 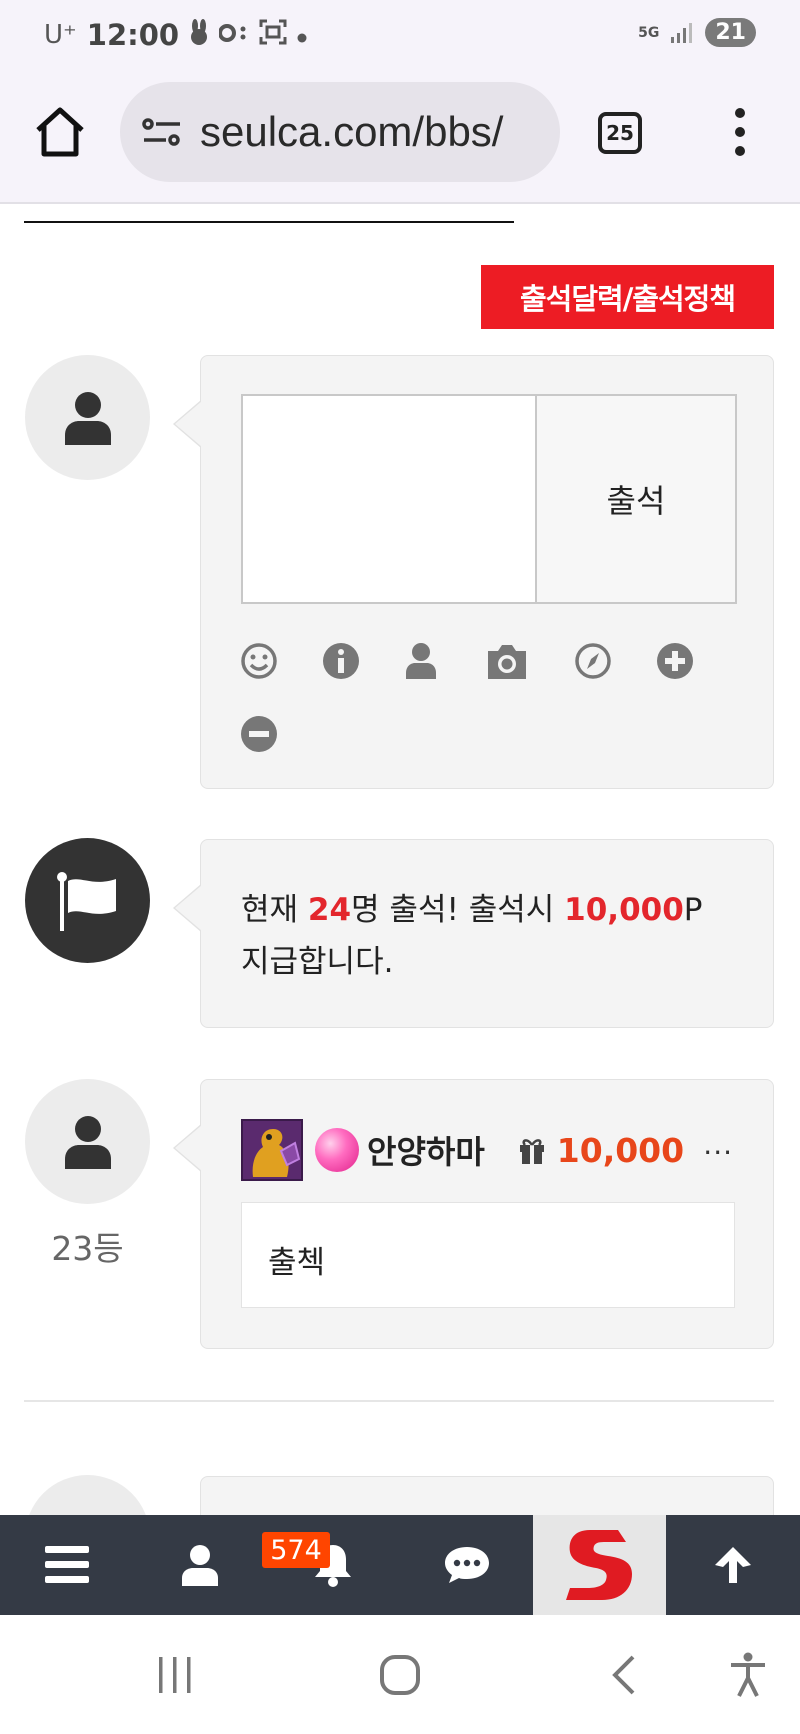 What do you see at coordinates (259, 734) in the screenshot?
I see `minus-circle-icon` at bounding box center [259, 734].